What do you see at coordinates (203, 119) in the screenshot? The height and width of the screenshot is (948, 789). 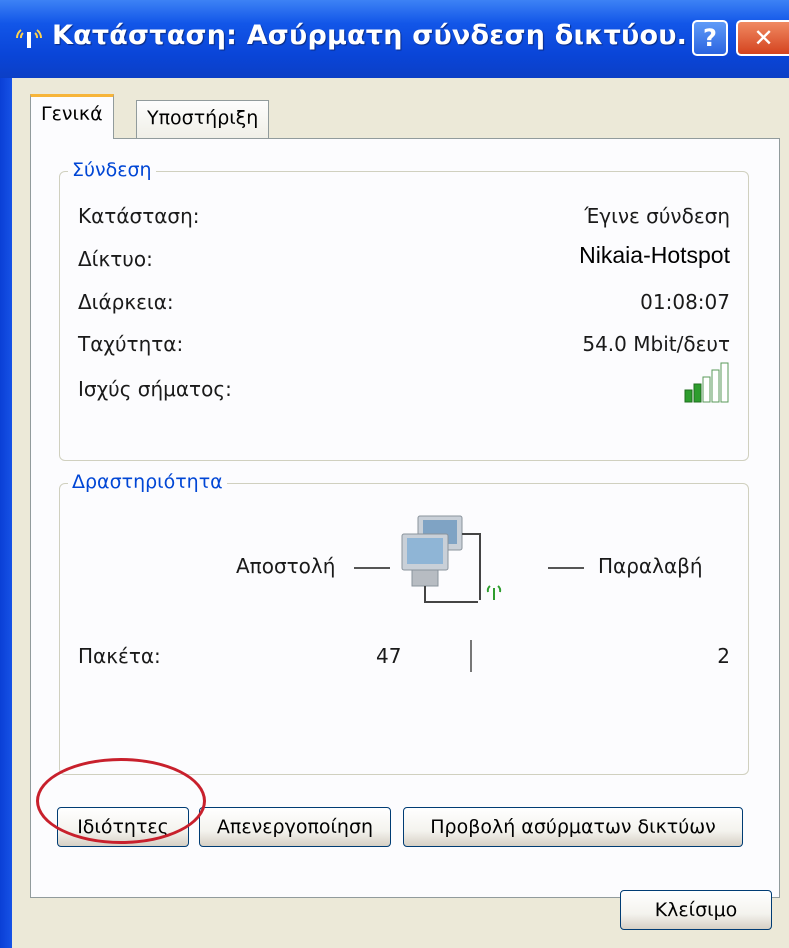 I see `tab-support: Υποστήριξη` at bounding box center [203, 119].